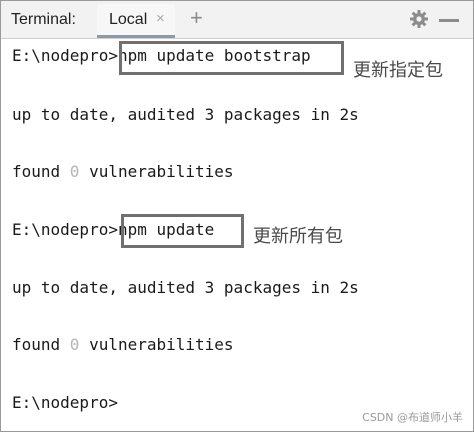  Describe the element at coordinates (398, 70) in the screenshot. I see `annotation-label: 更新指定包` at that location.